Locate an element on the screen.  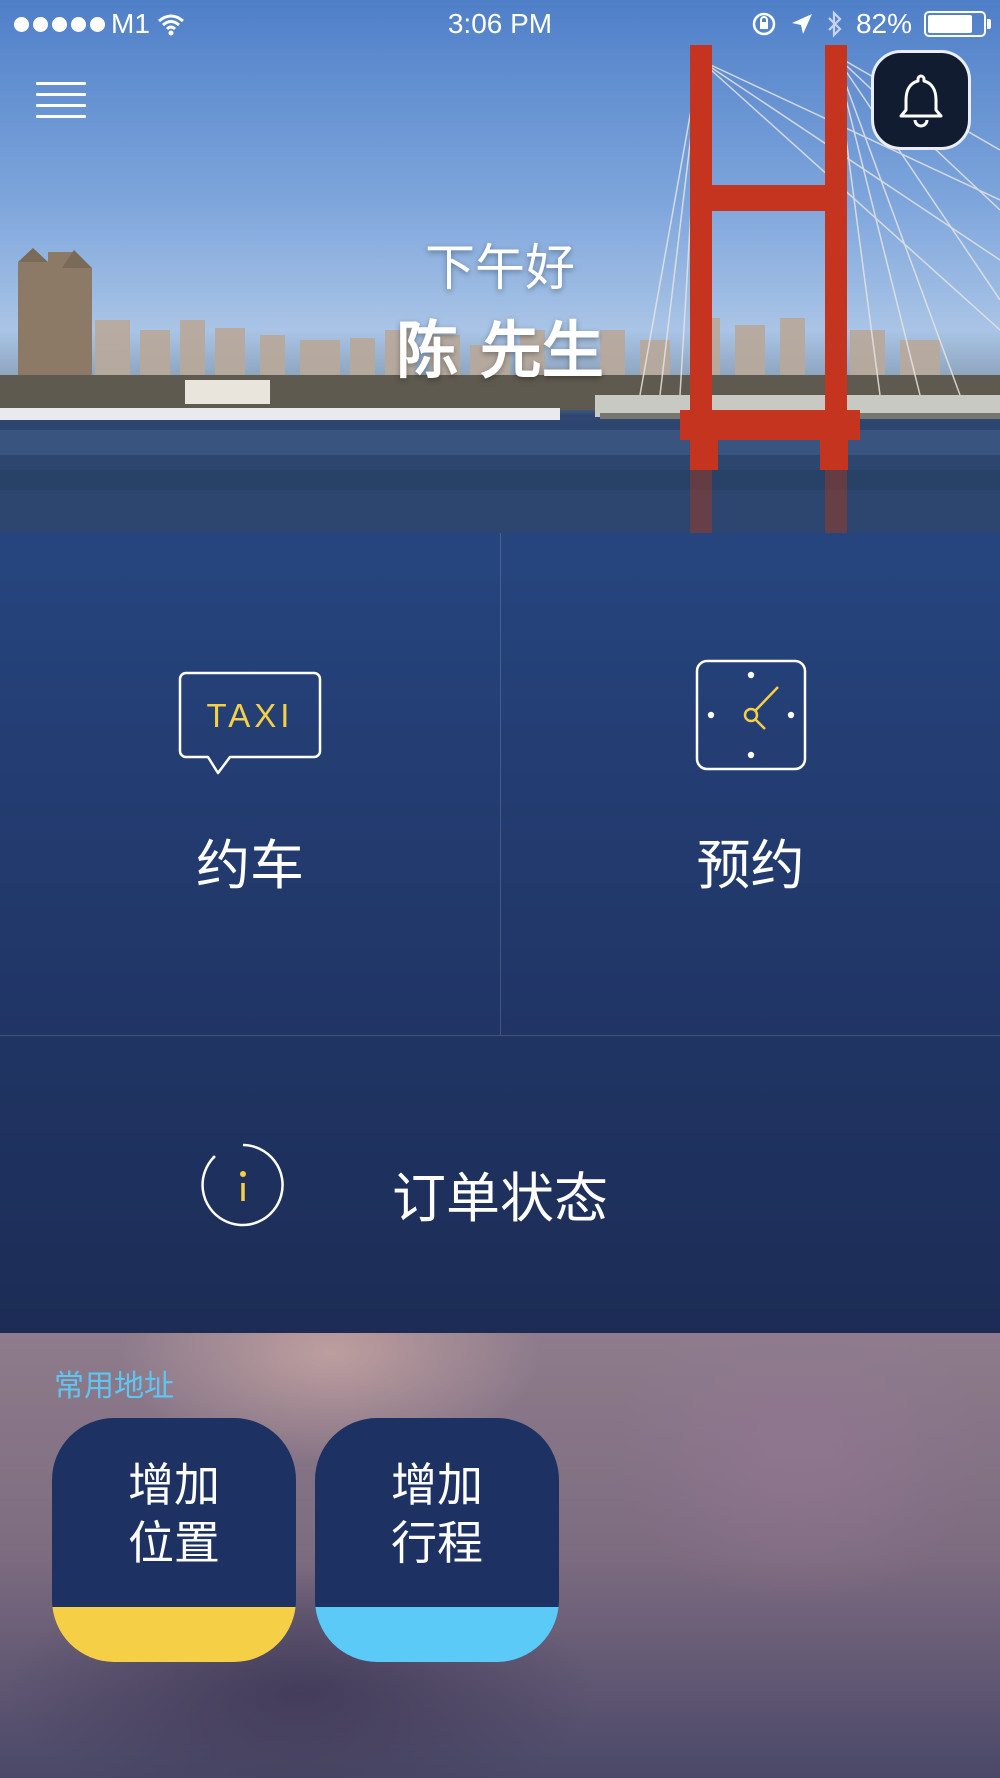
taxi-icon: TAXI is located at coordinates (250, 723).